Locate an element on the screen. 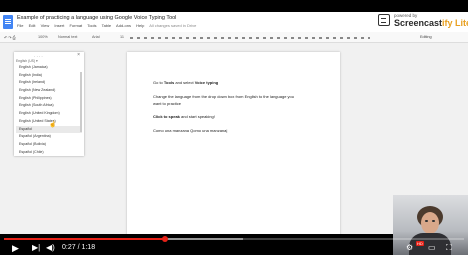 Image resolution: width=468 pixels, height=255 pixels. language-option: Español (Argentina) is located at coordinates (49, 137).